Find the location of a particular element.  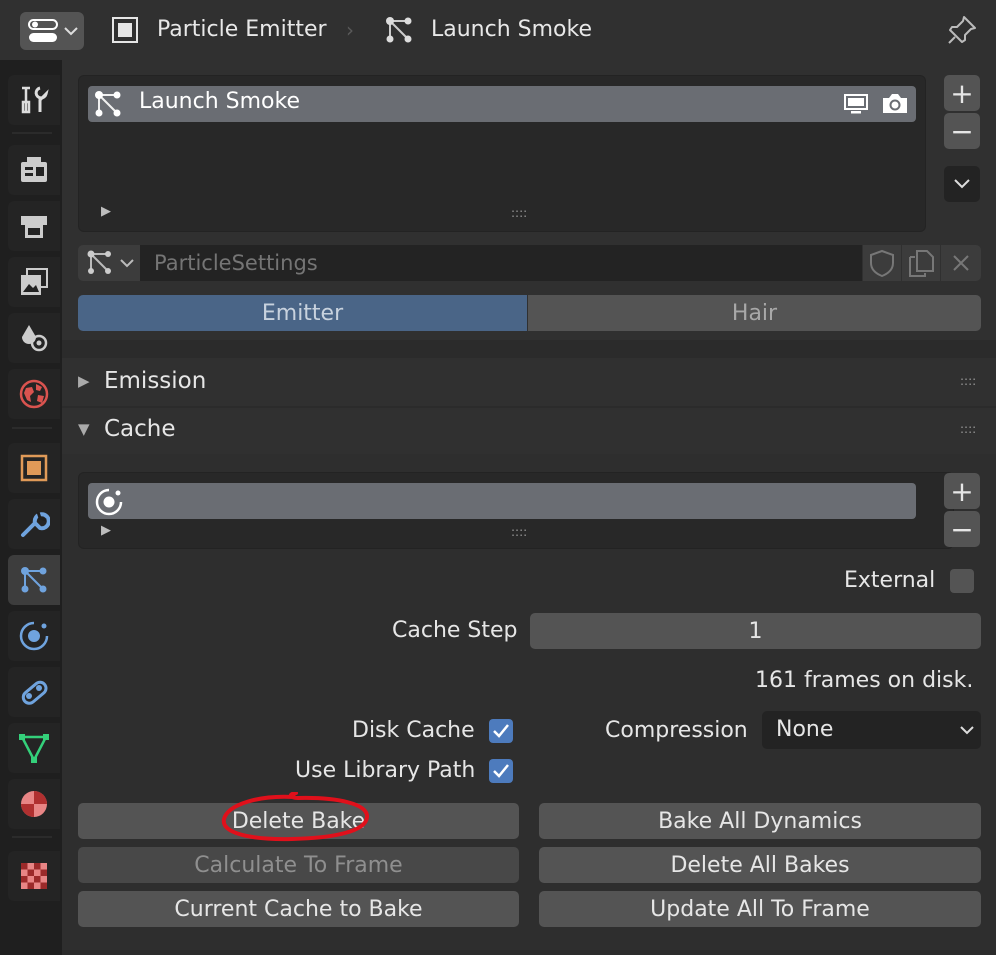

data-tab is located at coordinates (34, 748).